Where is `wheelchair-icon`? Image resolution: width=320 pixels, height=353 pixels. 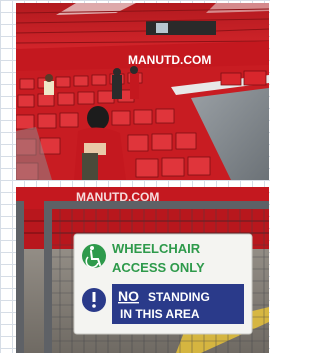
wheelchair-icon is located at coordinates (94, 256).